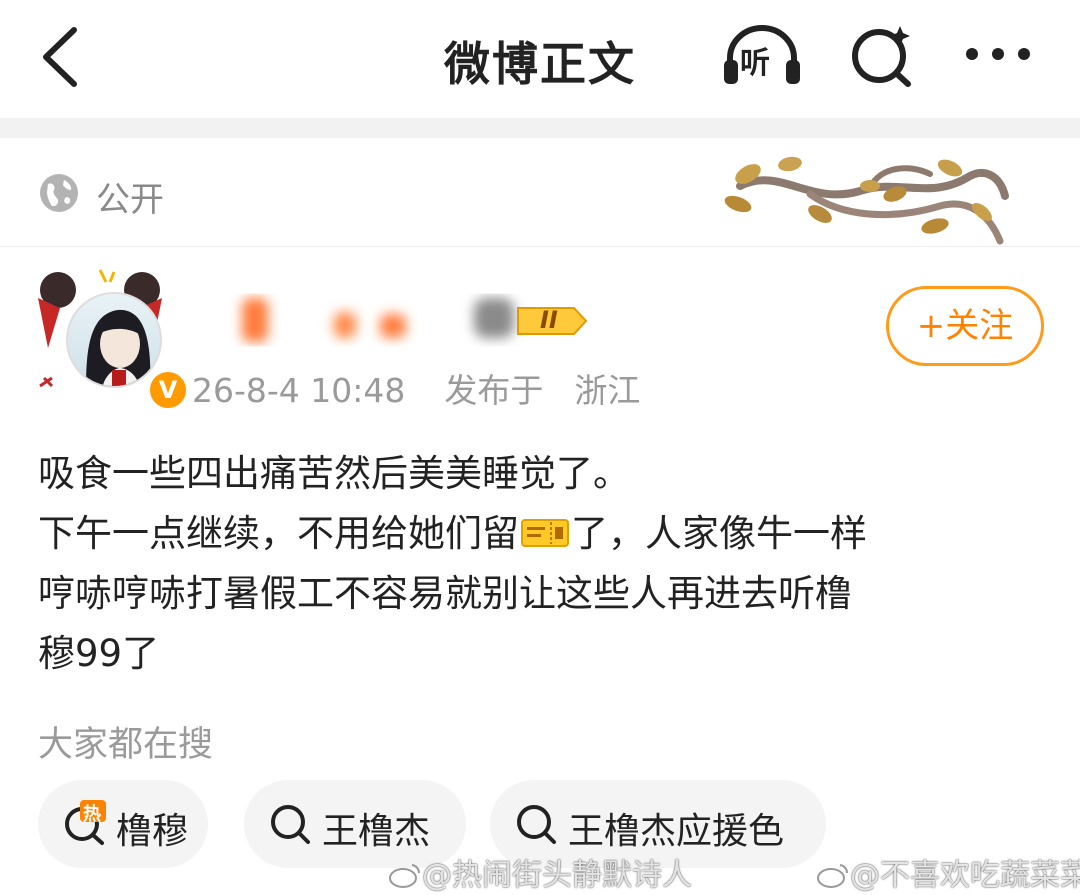  I want to click on location-prefix: 发布于, so click(494, 390).